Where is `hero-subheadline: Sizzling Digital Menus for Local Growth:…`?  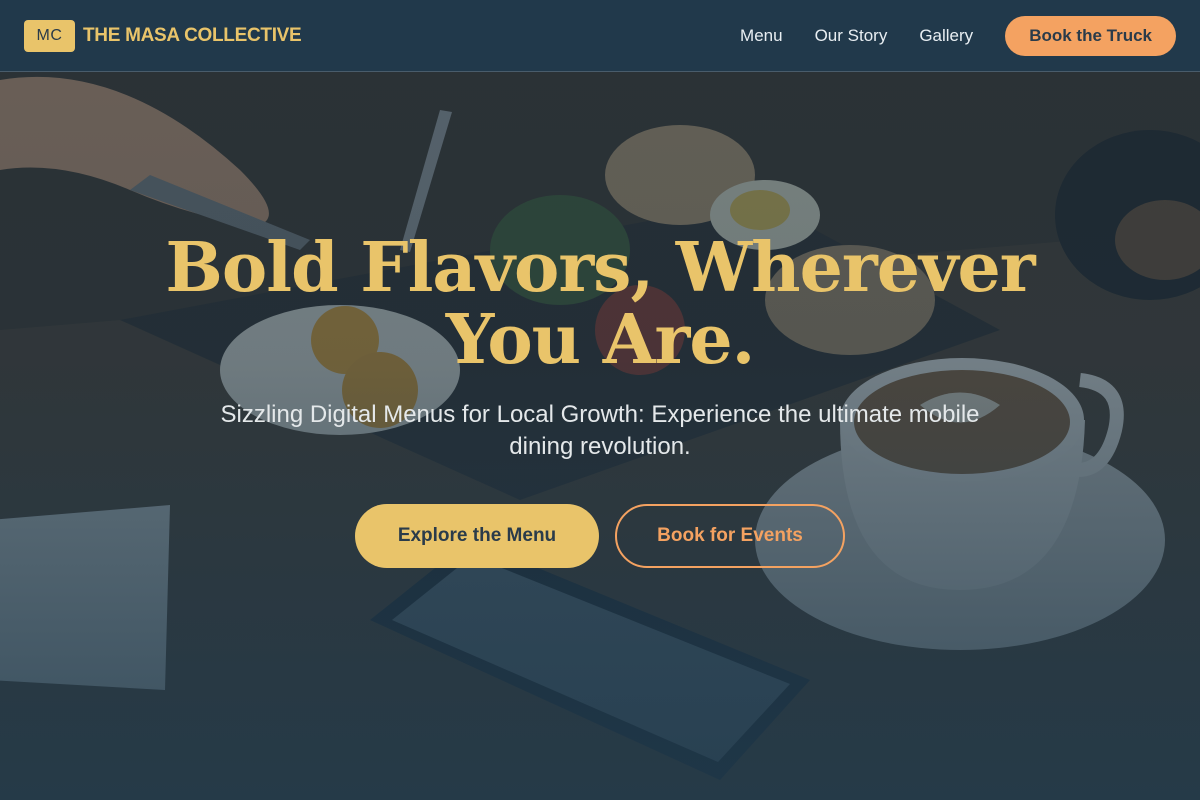 hero-subheadline: Sizzling Digital Menus for Local Growth:… is located at coordinates (600, 430).